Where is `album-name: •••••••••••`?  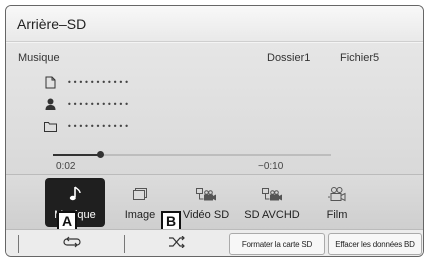
album-name: ••••••••••• is located at coordinates (98, 126).